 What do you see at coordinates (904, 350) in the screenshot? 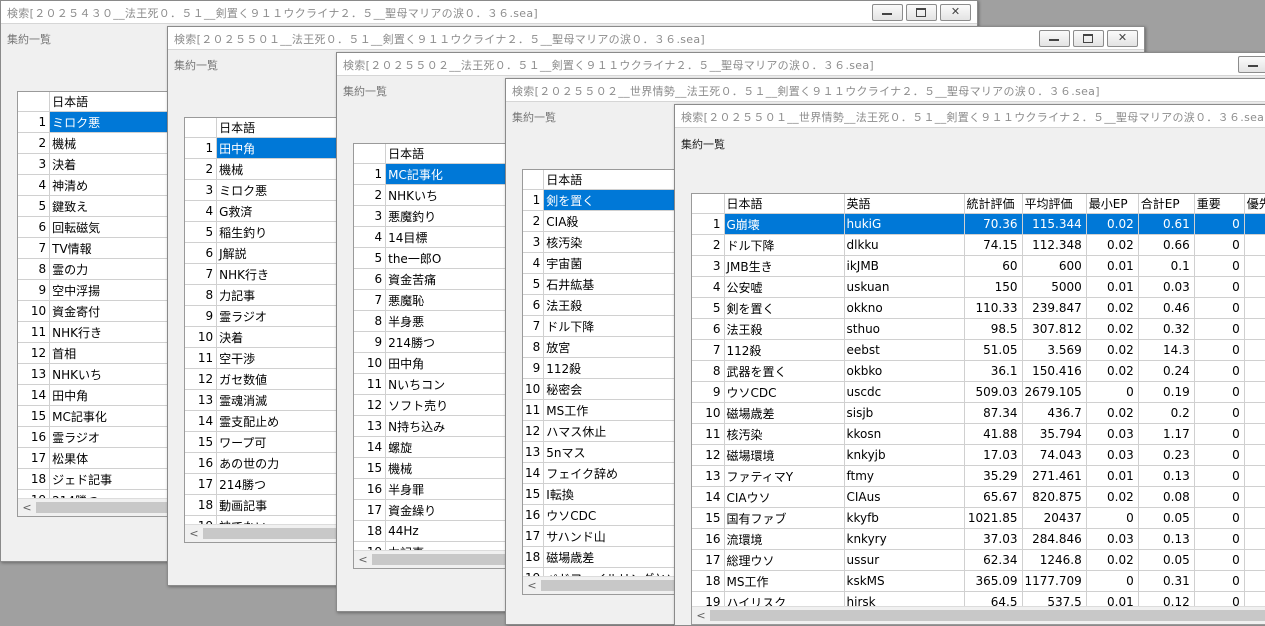
I see `cell-english: eebst` at bounding box center [904, 350].